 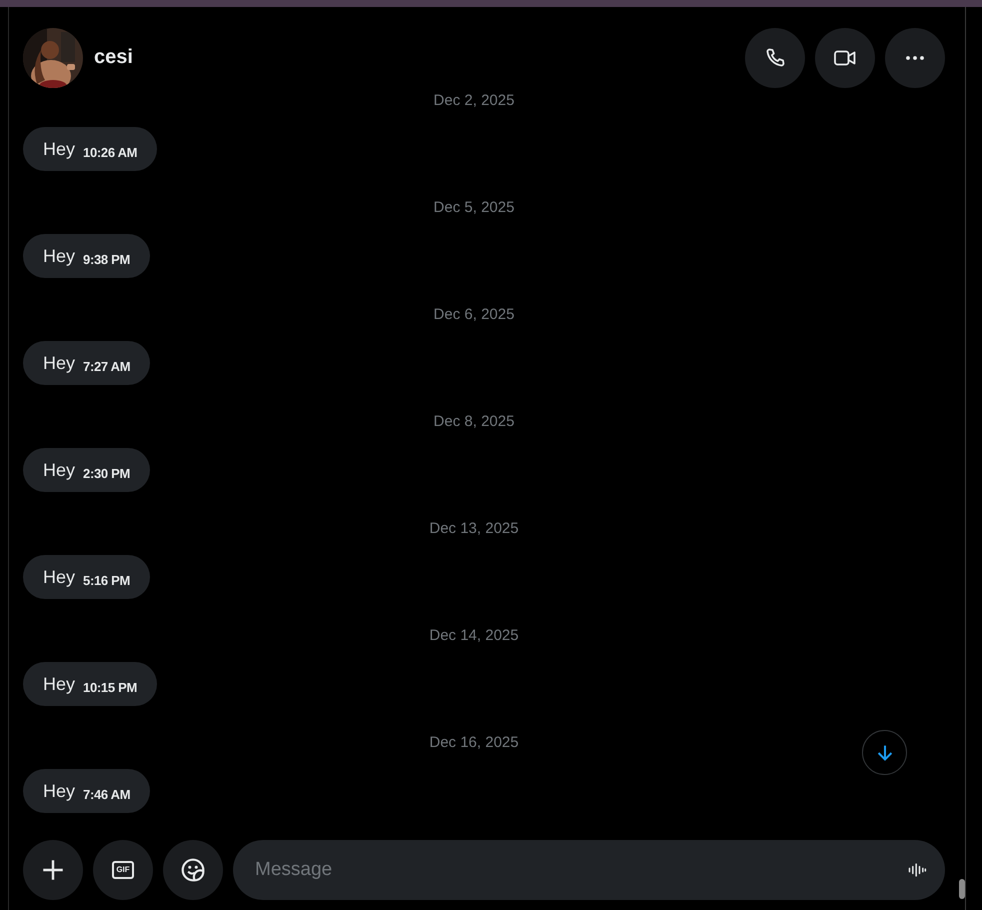 What do you see at coordinates (123, 870) in the screenshot?
I see `gif-button: GIF` at bounding box center [123, 870].